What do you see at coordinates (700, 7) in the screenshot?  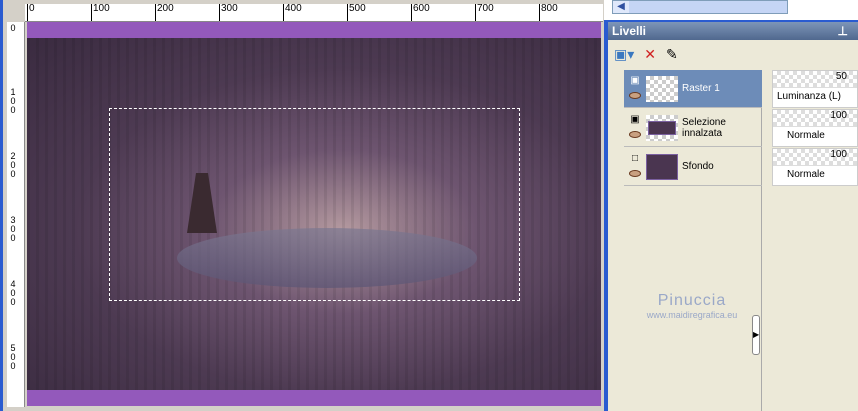 I see `horizontal-scrollbar: ◀` at bounding box center [700, 7].